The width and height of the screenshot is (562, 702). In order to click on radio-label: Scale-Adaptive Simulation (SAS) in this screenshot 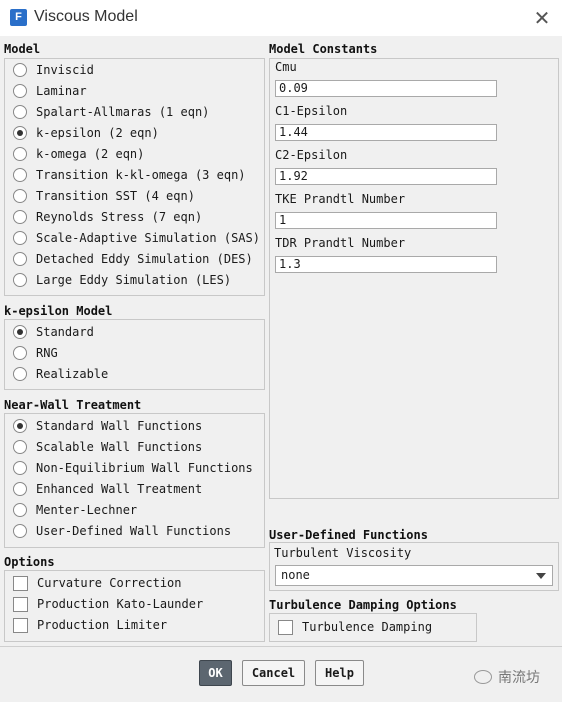, I will do `click(148, 238)`.